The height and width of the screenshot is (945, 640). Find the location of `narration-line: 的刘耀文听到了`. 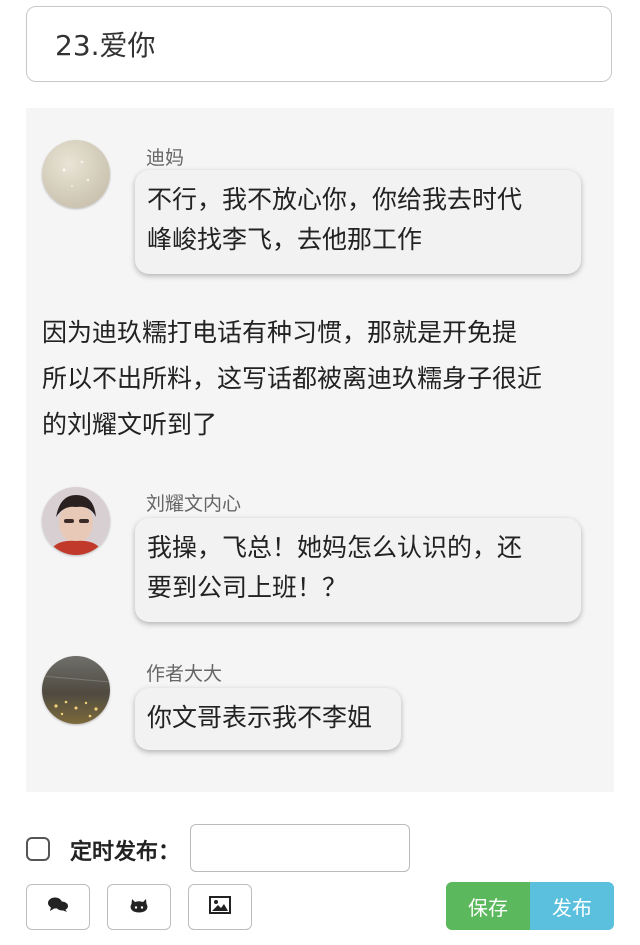

narration-line: 的刘耀文听到了 is located at coordinates (130, 424).